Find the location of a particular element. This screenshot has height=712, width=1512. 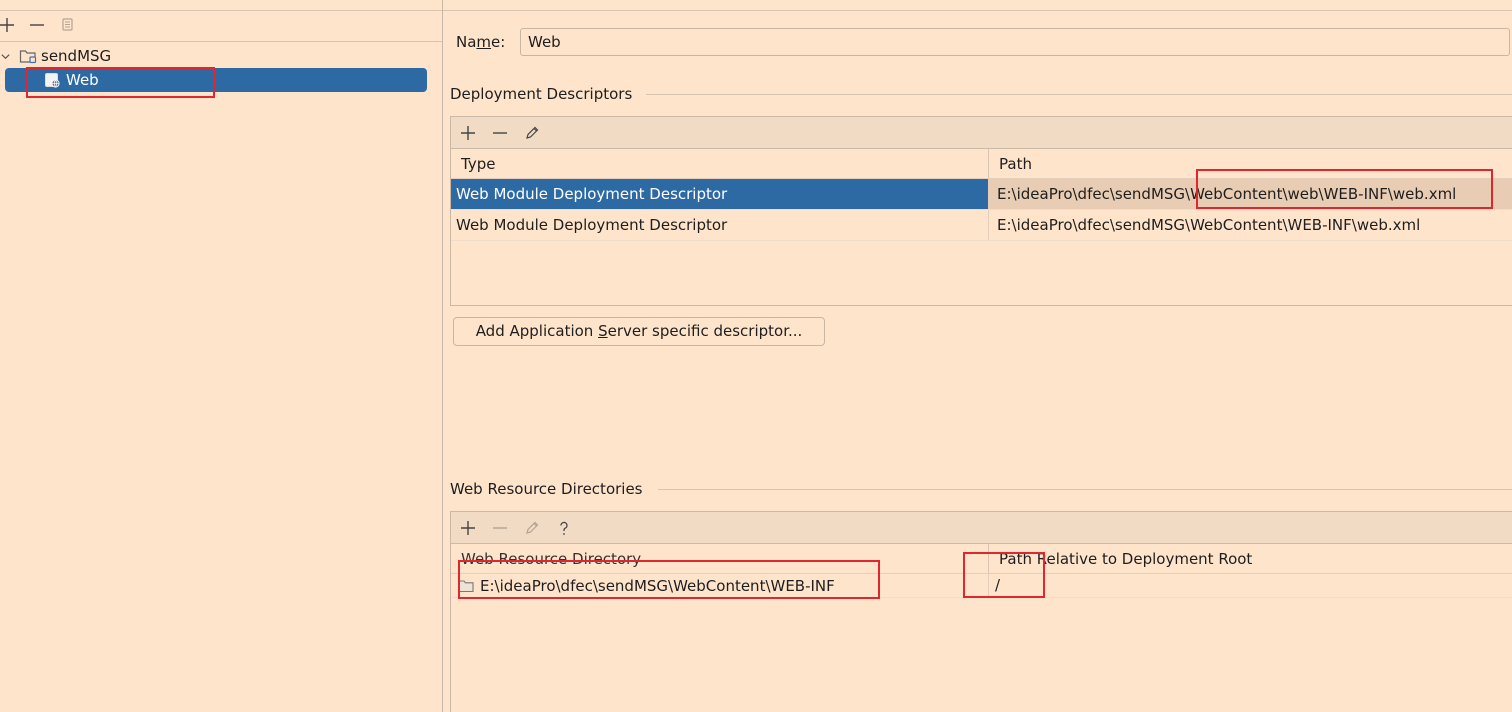

add-descriptor-icon is located at coordinates (468, 133).